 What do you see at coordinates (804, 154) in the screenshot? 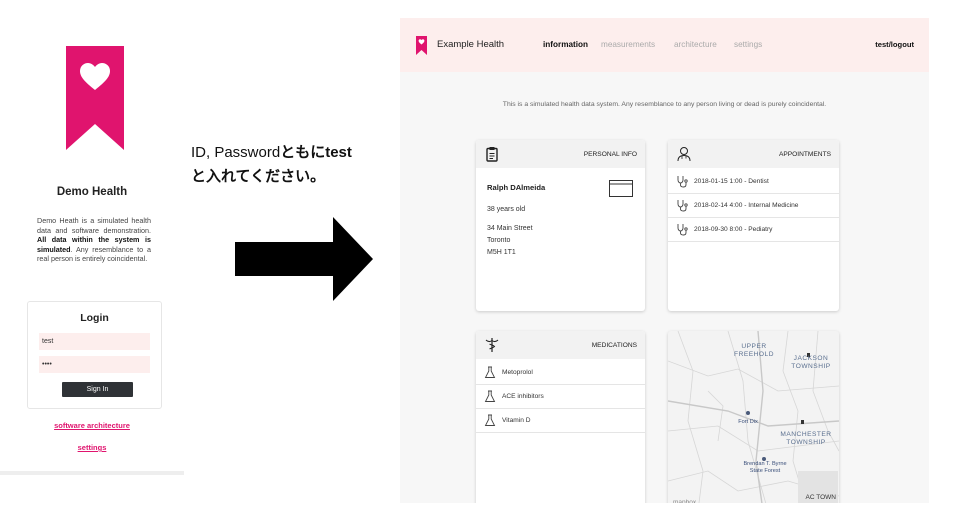
I see `card-title: APPOINTMENTS` at bounding box center [804, 154].